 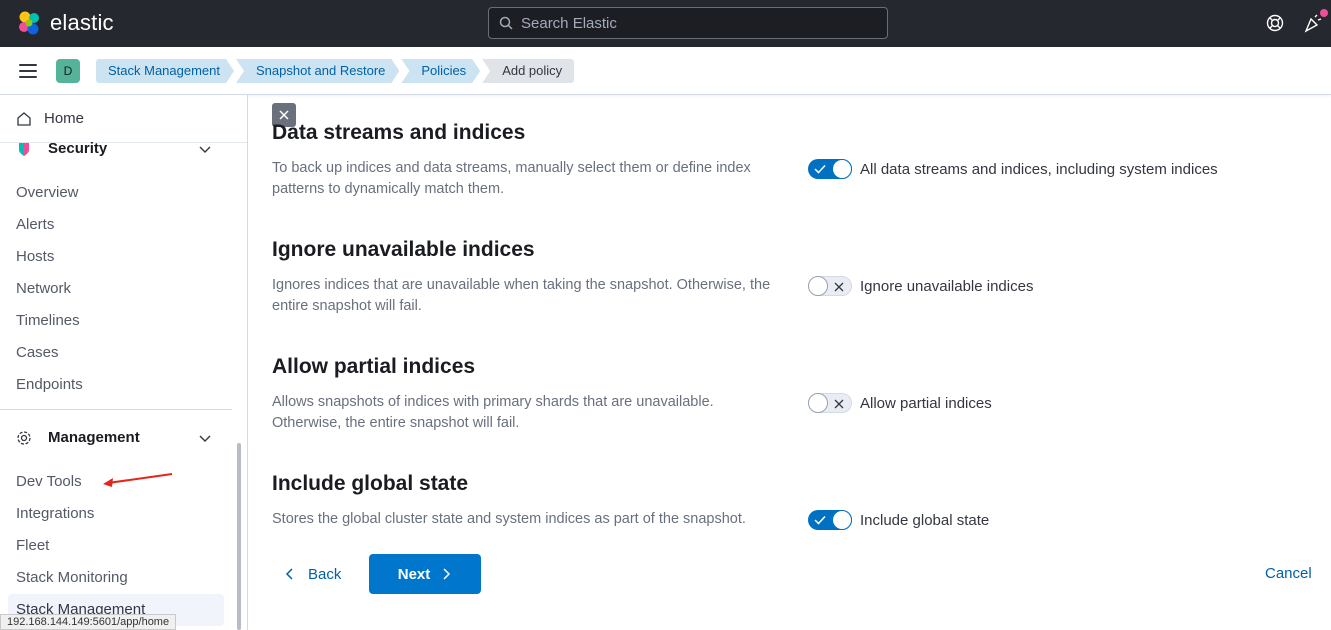 I want to click on back-button-label: Back, so click(x=325, y=574).